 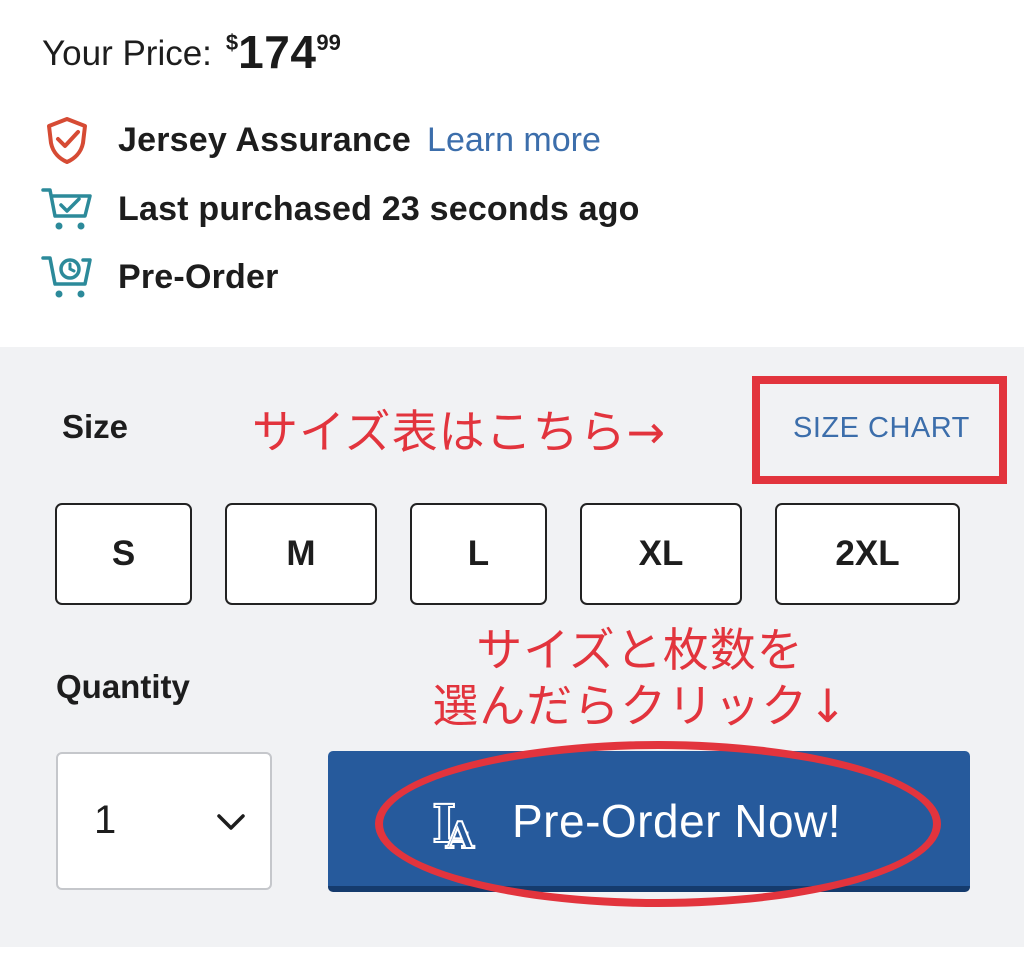 I want to click on feature-last-purchased: Last purchased 23 seconds ago, so click(x=340, y=209).